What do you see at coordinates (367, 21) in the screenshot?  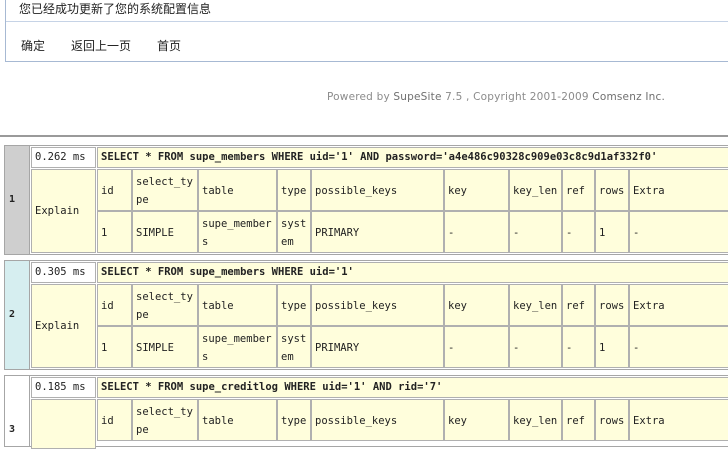 I see `message-divider` at bounding box center [367, 21].